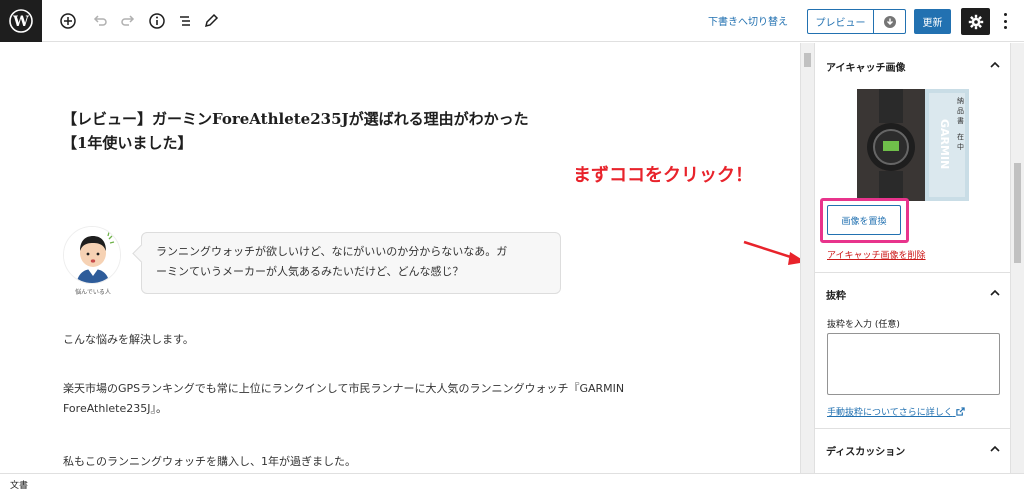 The height and width of the screenshot is (492, 1024). Describe the element at coordinates (866, 68) in the screenshot. I see `featured-image-heading: アイキャッチ画像` at that location.